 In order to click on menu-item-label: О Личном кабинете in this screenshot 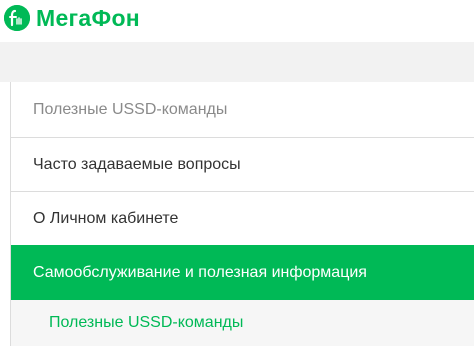, I will do `click(106, 218)`.